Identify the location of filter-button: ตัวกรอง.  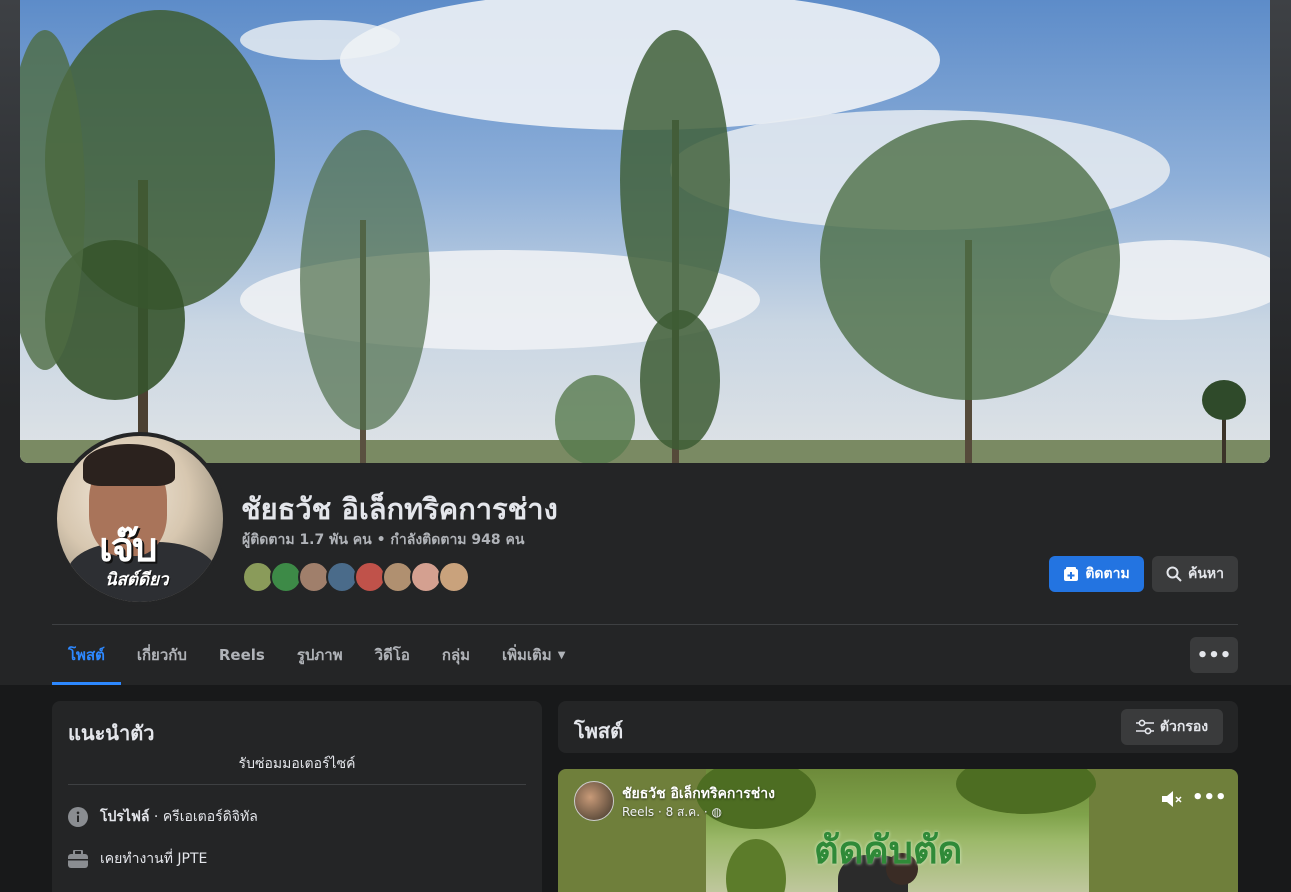
(1172, 727).